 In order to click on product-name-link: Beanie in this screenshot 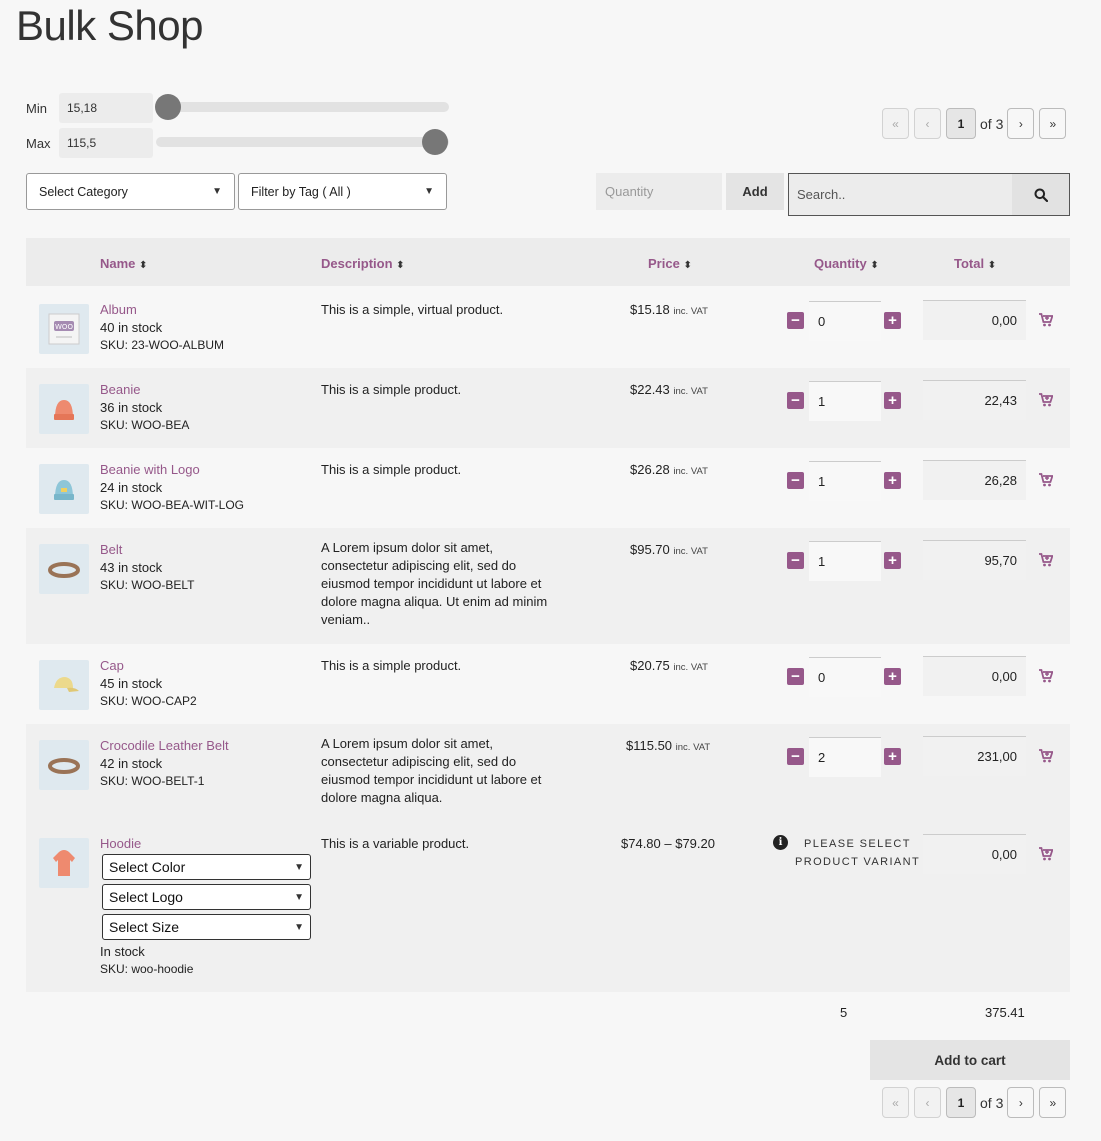, I will do `click(120, 389)`.